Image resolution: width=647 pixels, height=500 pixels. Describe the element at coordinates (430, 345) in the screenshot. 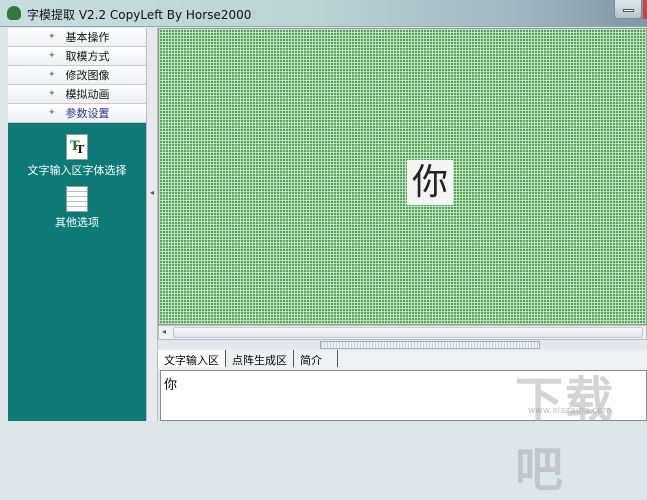

I see `splitter-handle` at that location.